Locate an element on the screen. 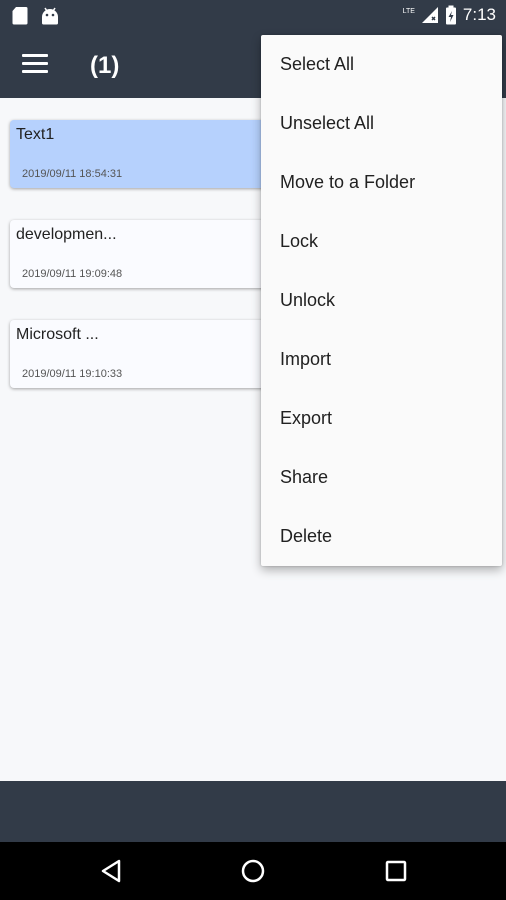 This screenshot has height=900, width=506. menu-item-move-to-folder: Move to a Folder is located at coordinates (381, 182).